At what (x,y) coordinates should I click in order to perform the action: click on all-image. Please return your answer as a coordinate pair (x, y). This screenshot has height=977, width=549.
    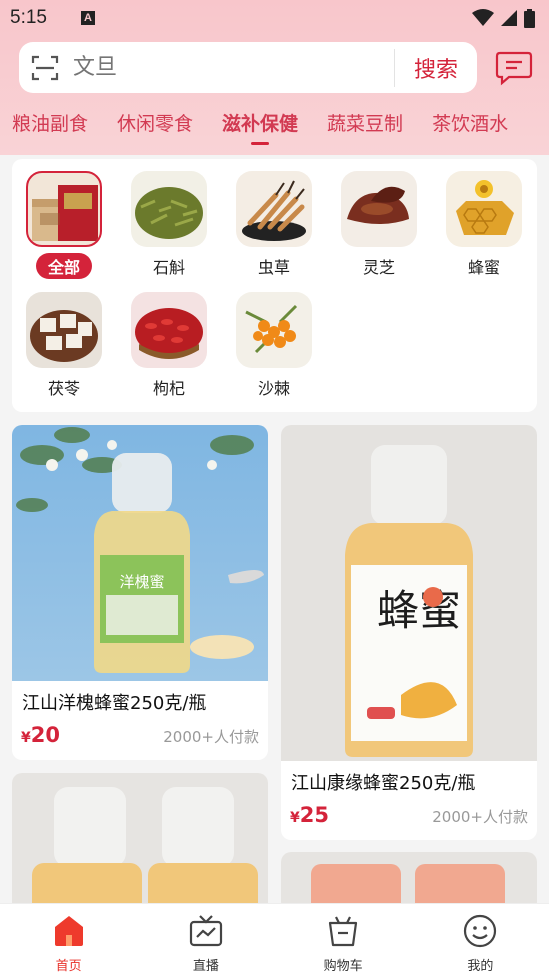
    Looking at the image, I should click on (64, 209).